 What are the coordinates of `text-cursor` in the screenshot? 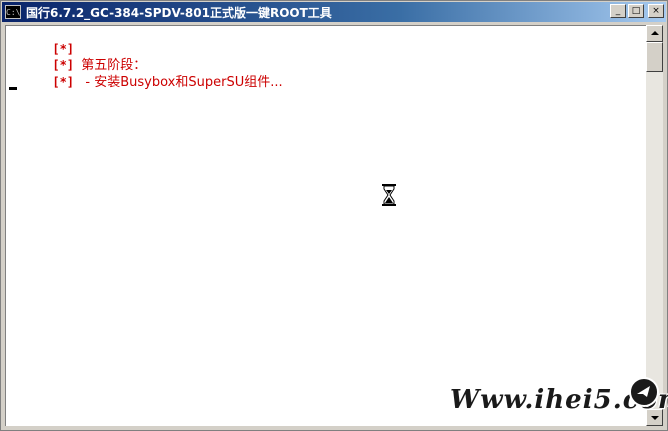 It's located at (13, 88).